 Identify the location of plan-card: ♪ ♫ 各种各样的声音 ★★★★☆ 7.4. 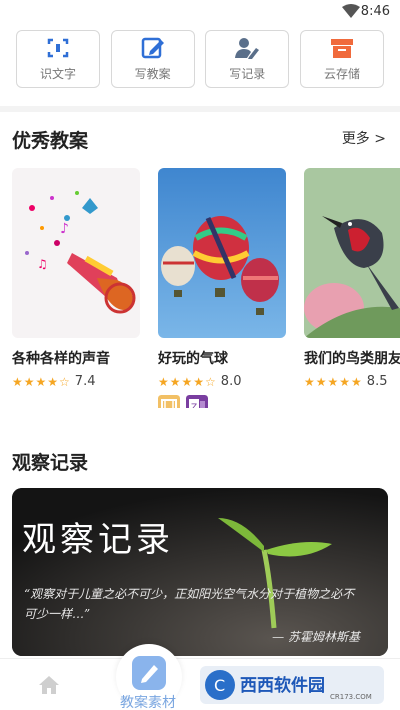
(76, 278).